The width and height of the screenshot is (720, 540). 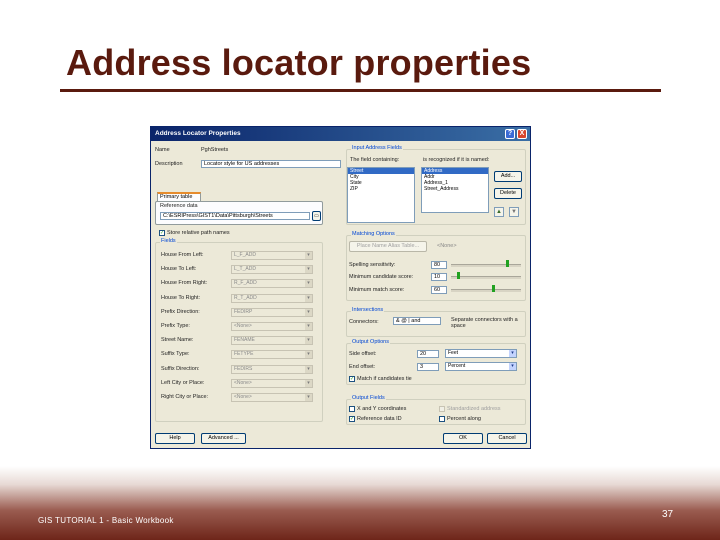 I want to click on page-number: 37, so click(x=668, y=514).